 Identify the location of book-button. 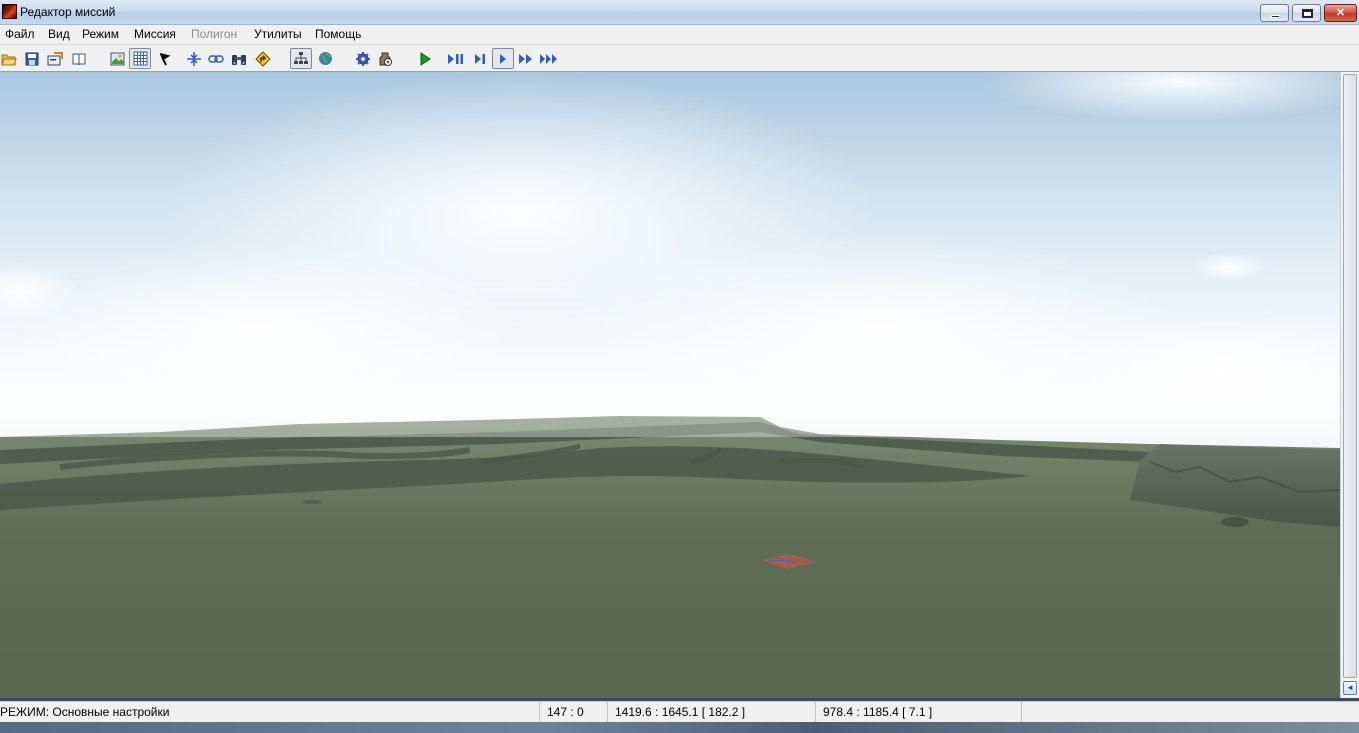
(79, 58).